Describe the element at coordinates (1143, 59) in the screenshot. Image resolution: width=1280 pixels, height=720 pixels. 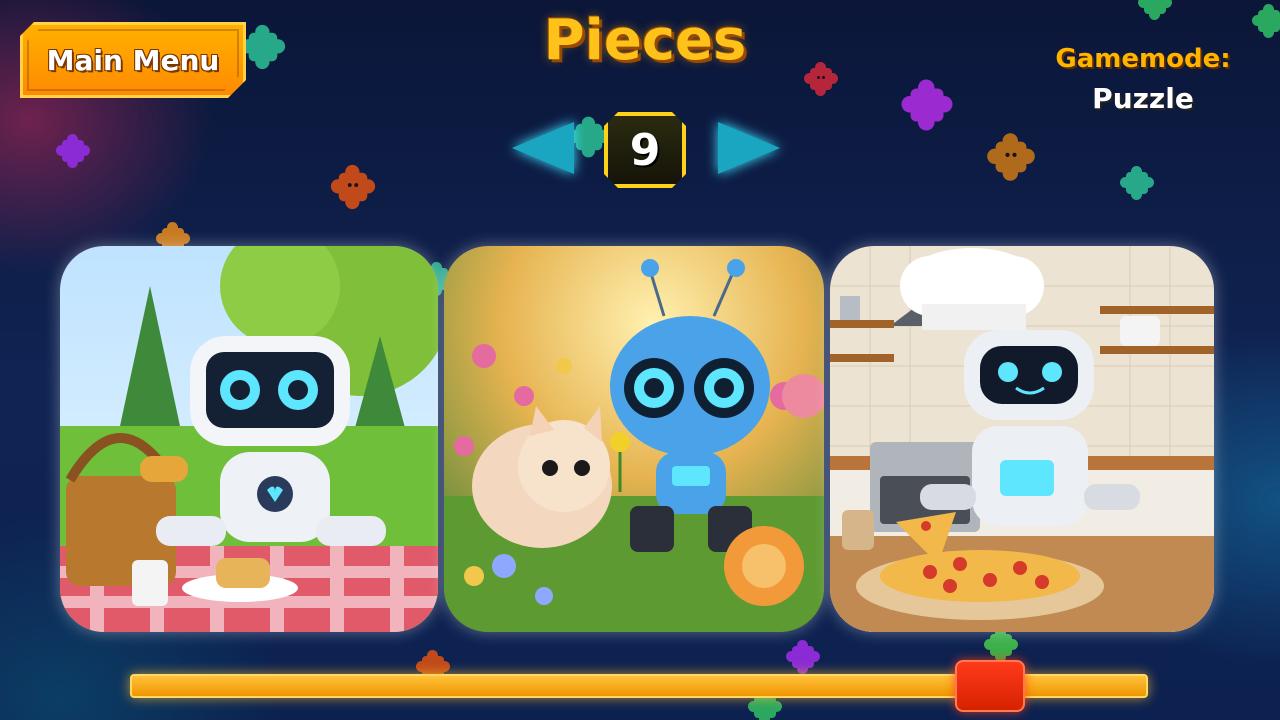
I see `gamemode-label: Gamemode:` at that location.